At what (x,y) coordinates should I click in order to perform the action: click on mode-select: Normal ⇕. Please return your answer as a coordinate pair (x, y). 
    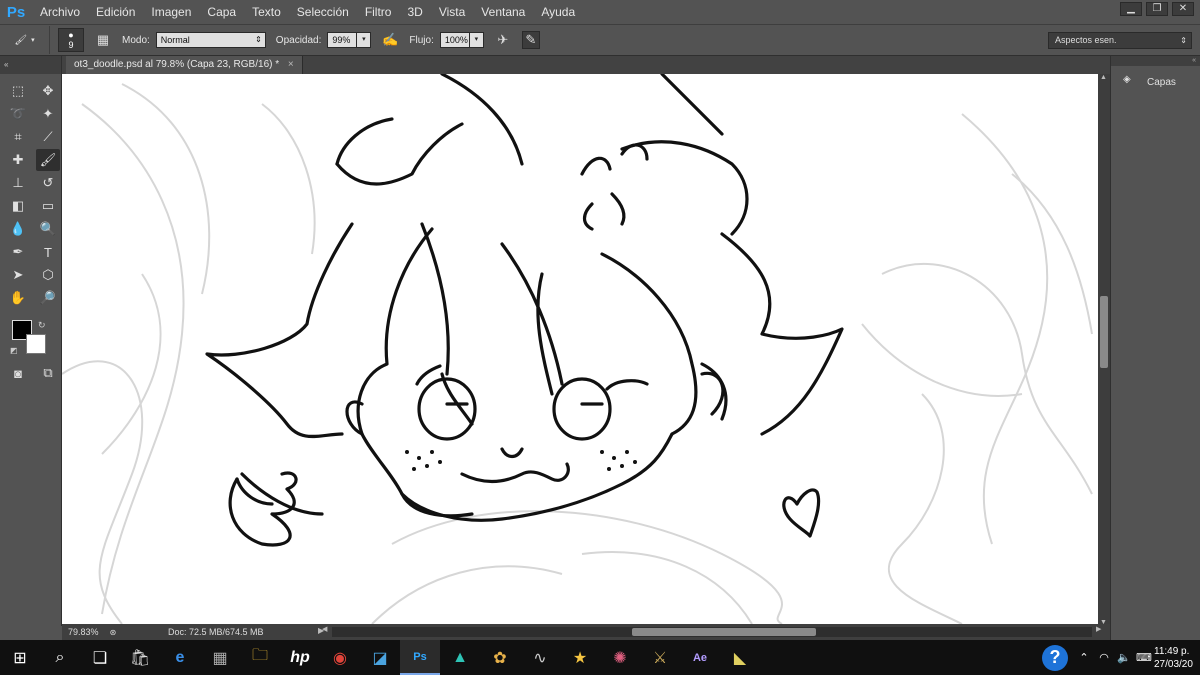
    Looking at the image, I should click on (210, 40).